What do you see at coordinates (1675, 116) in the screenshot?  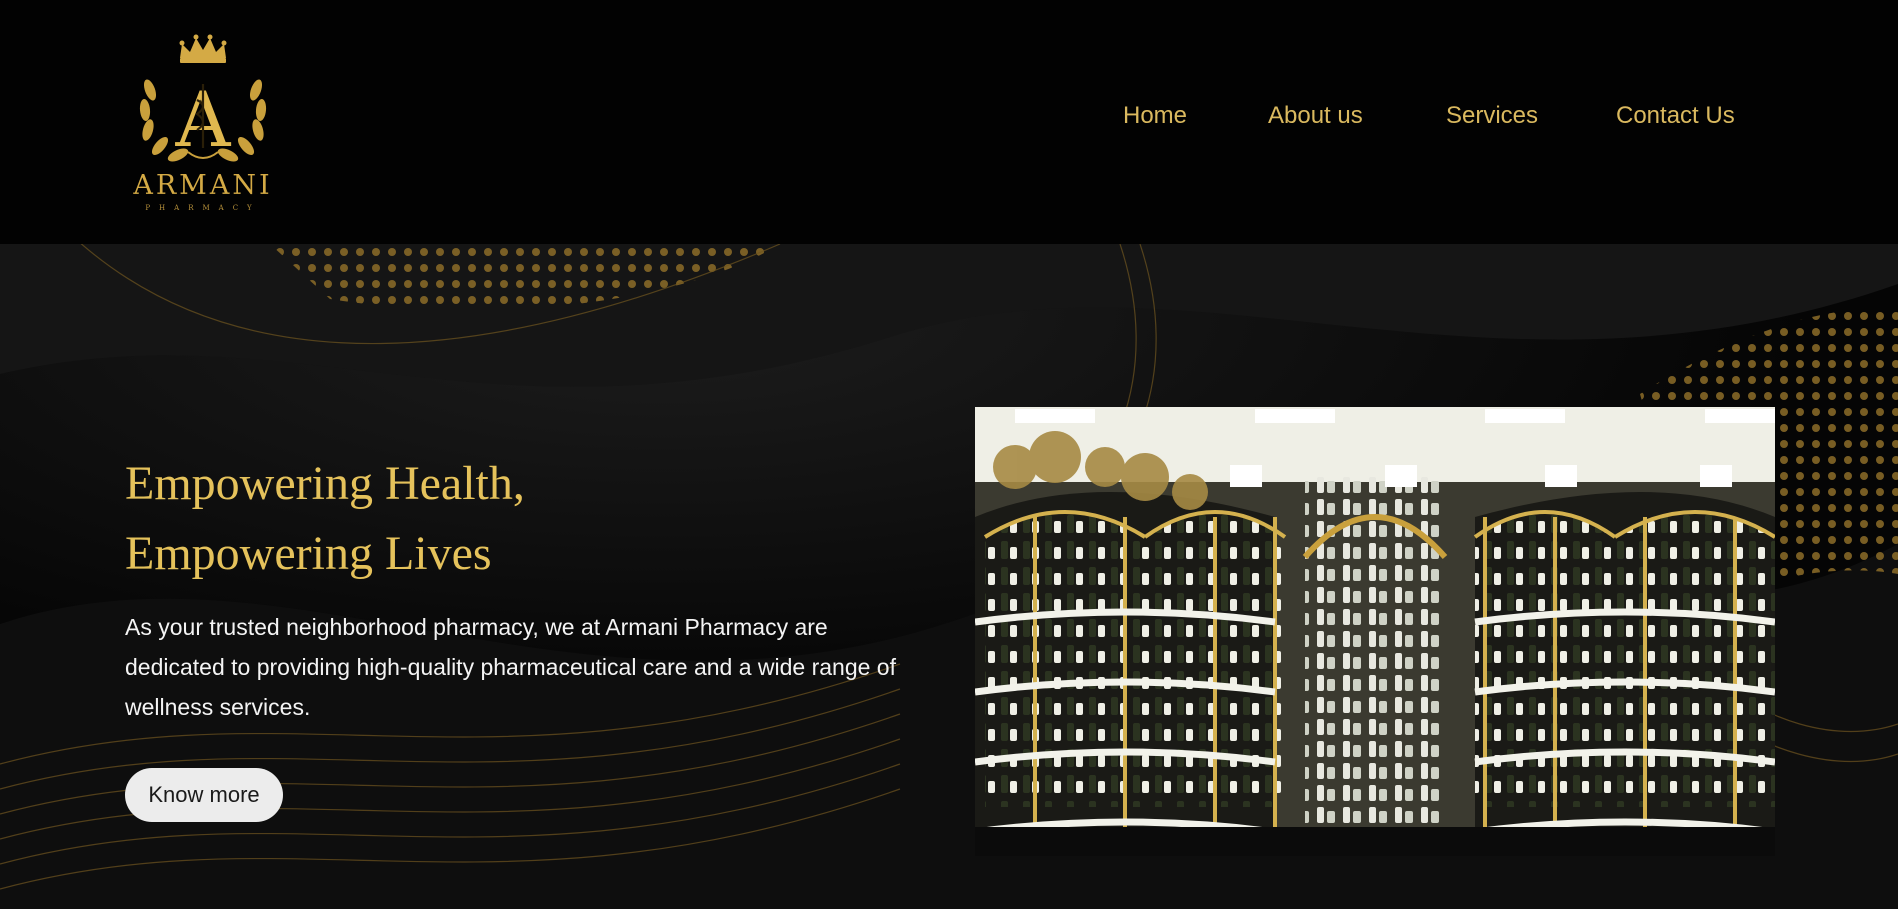 I see `nav-contact-us: Contact Us` at bounding box center [1675, 116].